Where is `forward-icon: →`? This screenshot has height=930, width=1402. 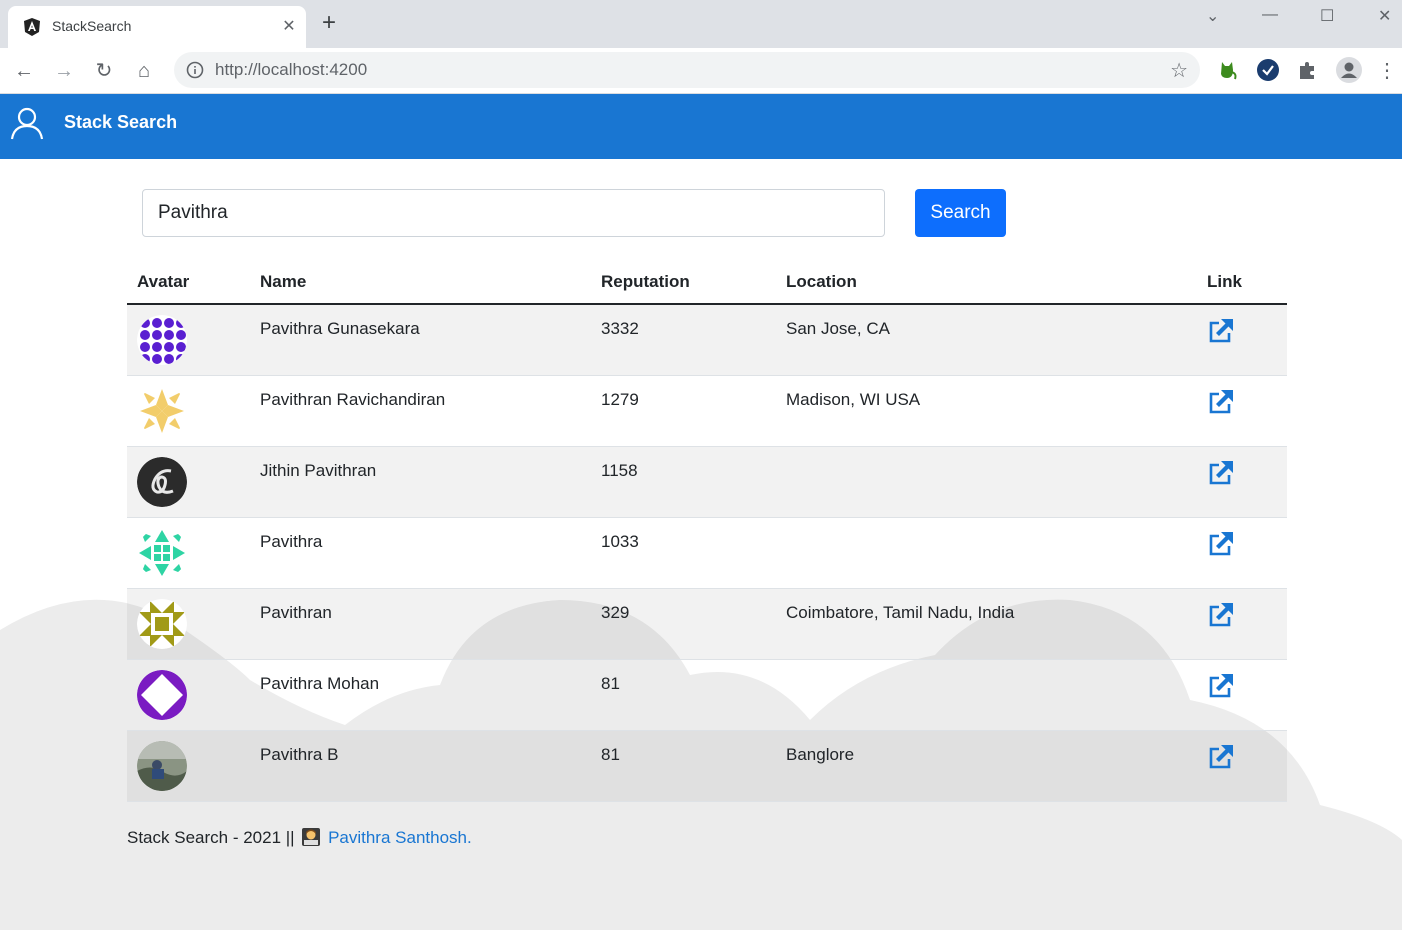
forward-icon: → is located at coordinates (64, 71).